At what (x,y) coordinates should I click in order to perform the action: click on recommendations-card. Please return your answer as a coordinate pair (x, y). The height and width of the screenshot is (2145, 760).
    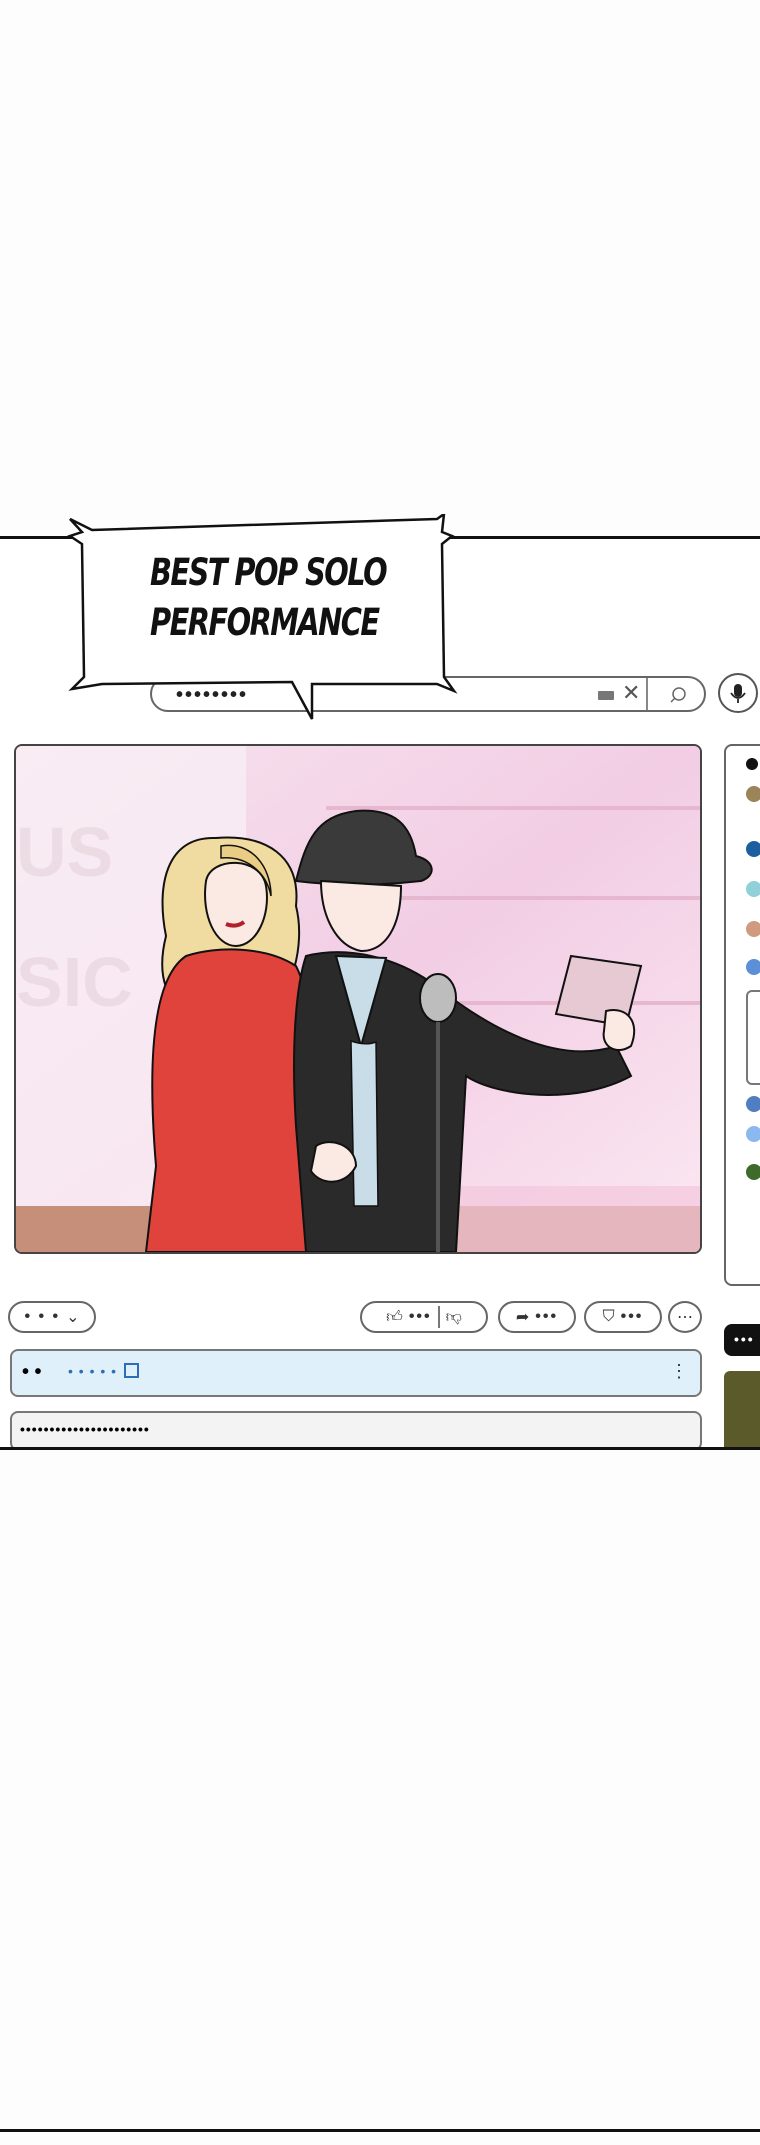
    Looking at the image, I should click on (742, 1015).